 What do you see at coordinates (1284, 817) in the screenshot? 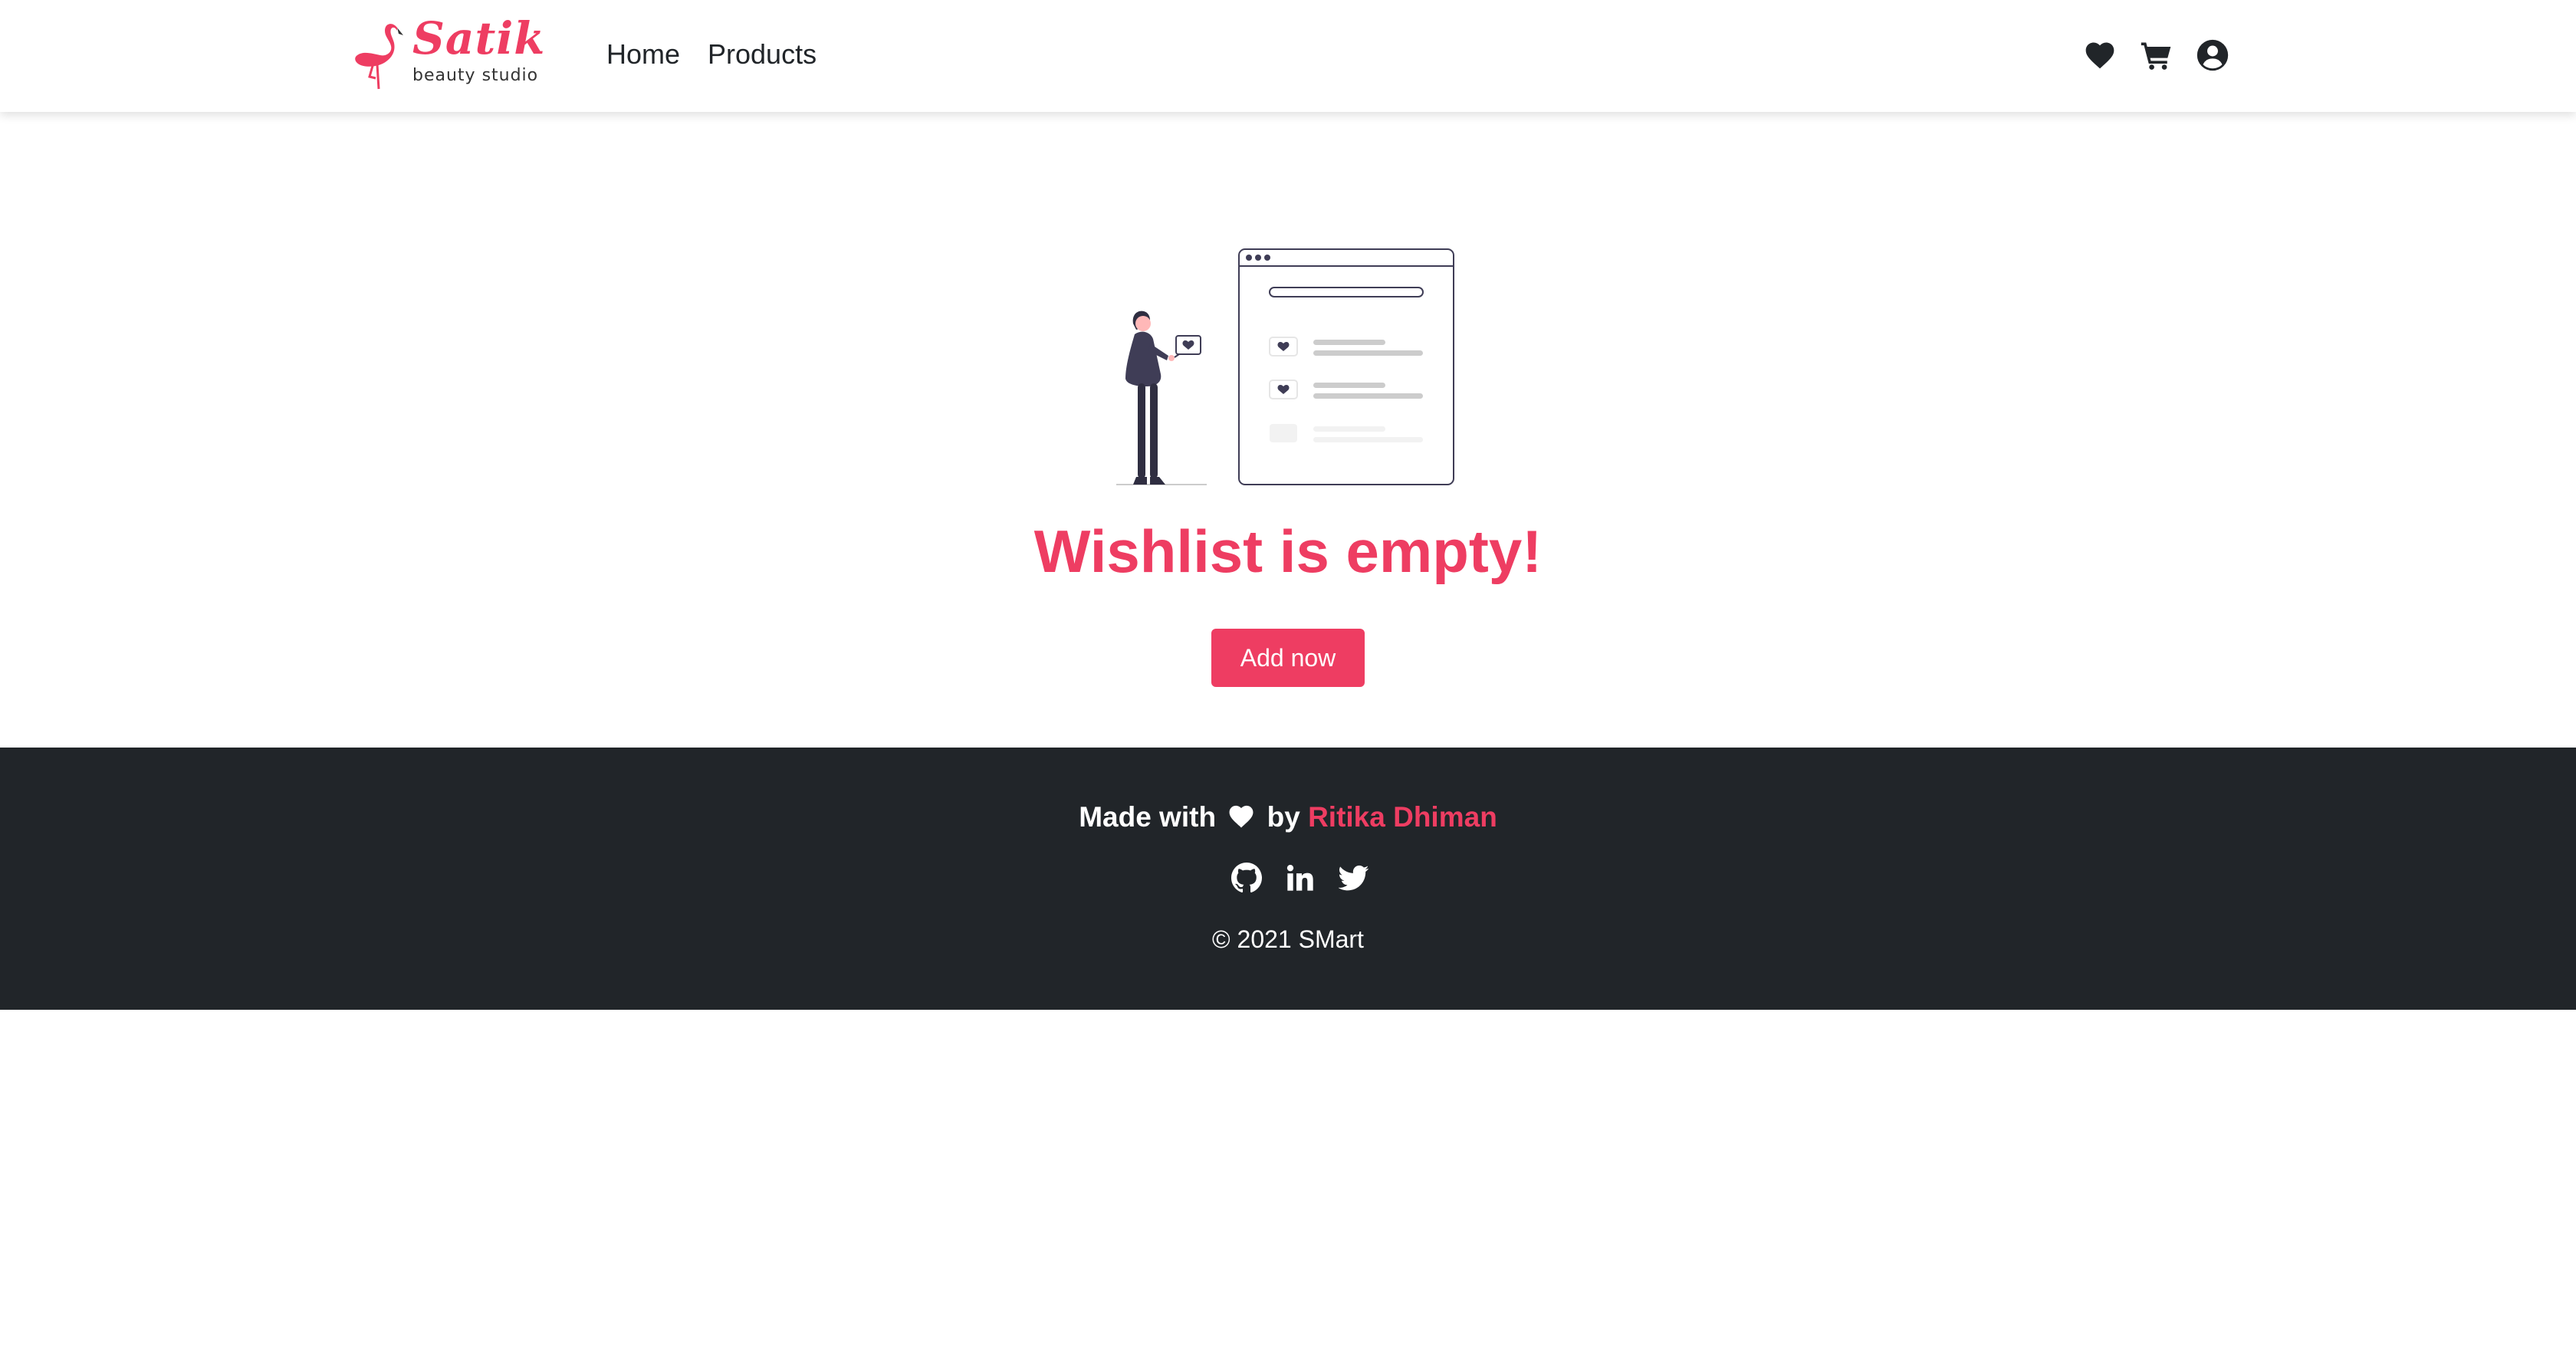
I see `by-text: by` at bounding box center [1284, 817].